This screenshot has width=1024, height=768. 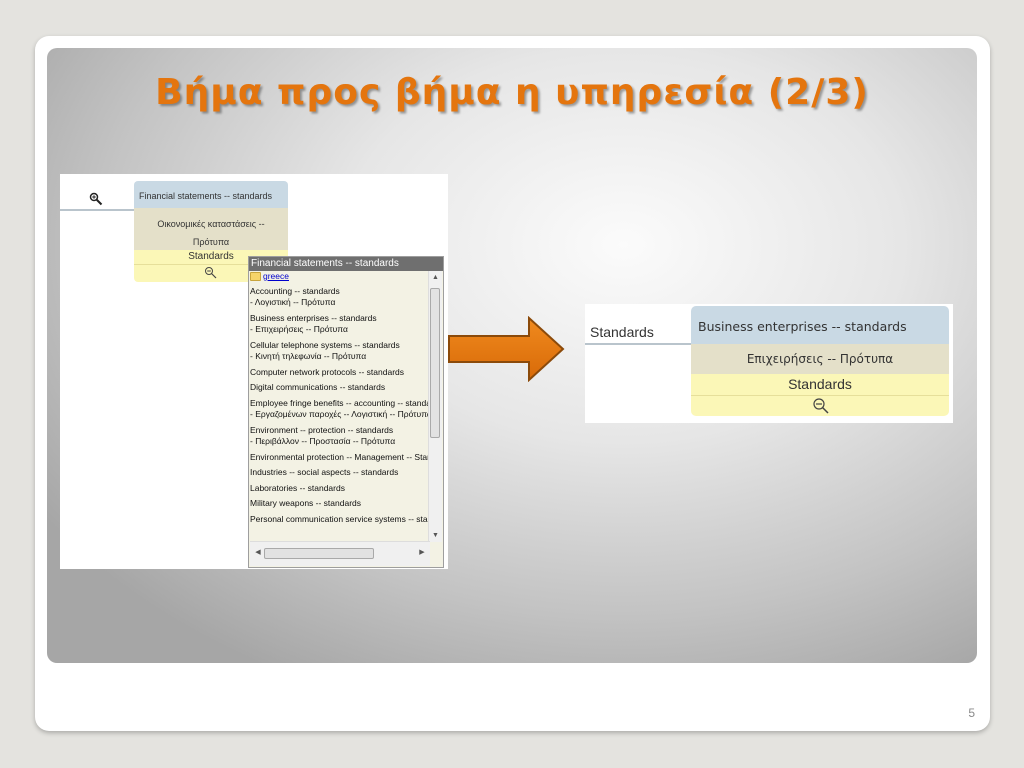 What do you see at coordinates (512, 92) in the screenshot?
I see `slide-title: Βήμα προς βήμα η υπηρεσία (2/3)` at bounding box center [512, 92].